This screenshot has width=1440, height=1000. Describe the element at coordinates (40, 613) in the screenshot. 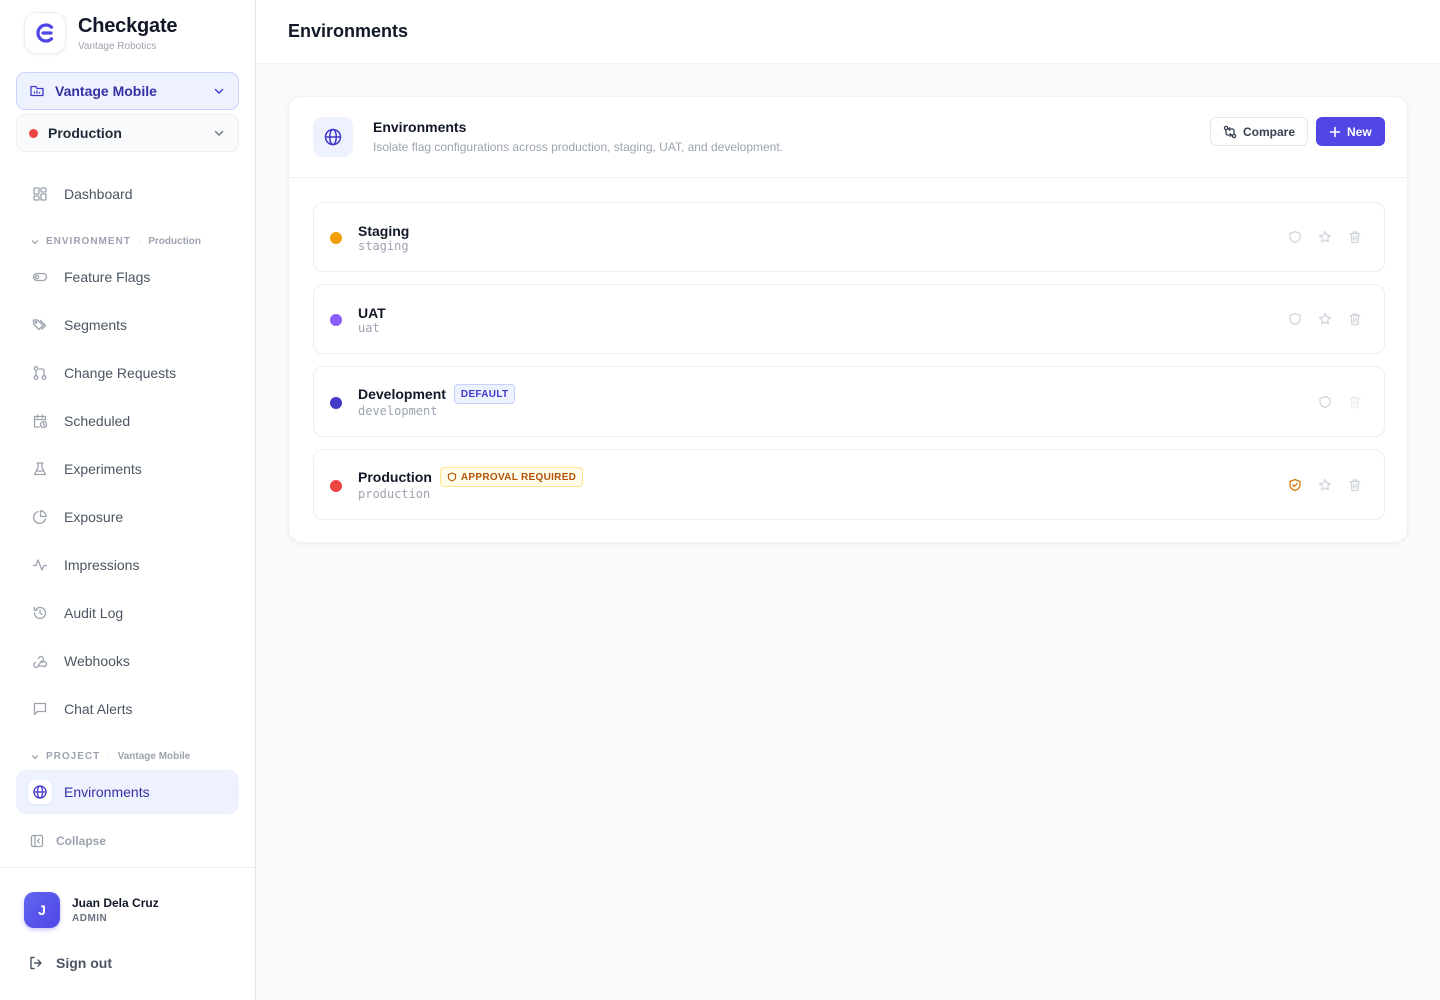

I see `history-icon` at that location.